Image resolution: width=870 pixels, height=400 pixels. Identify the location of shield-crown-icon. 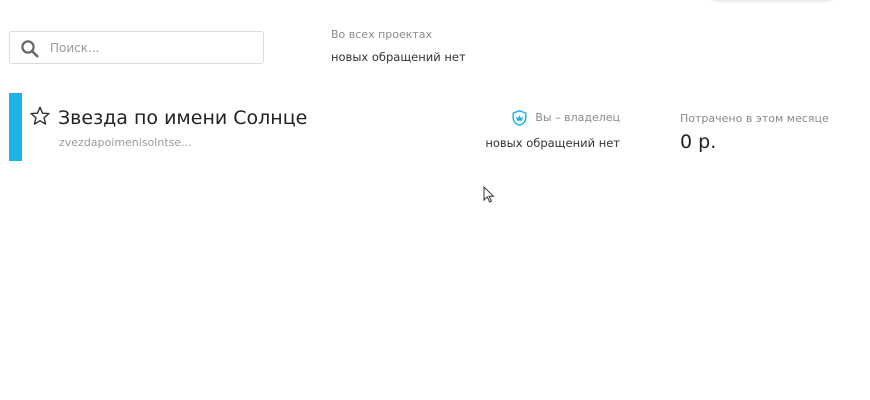
(519, 118).